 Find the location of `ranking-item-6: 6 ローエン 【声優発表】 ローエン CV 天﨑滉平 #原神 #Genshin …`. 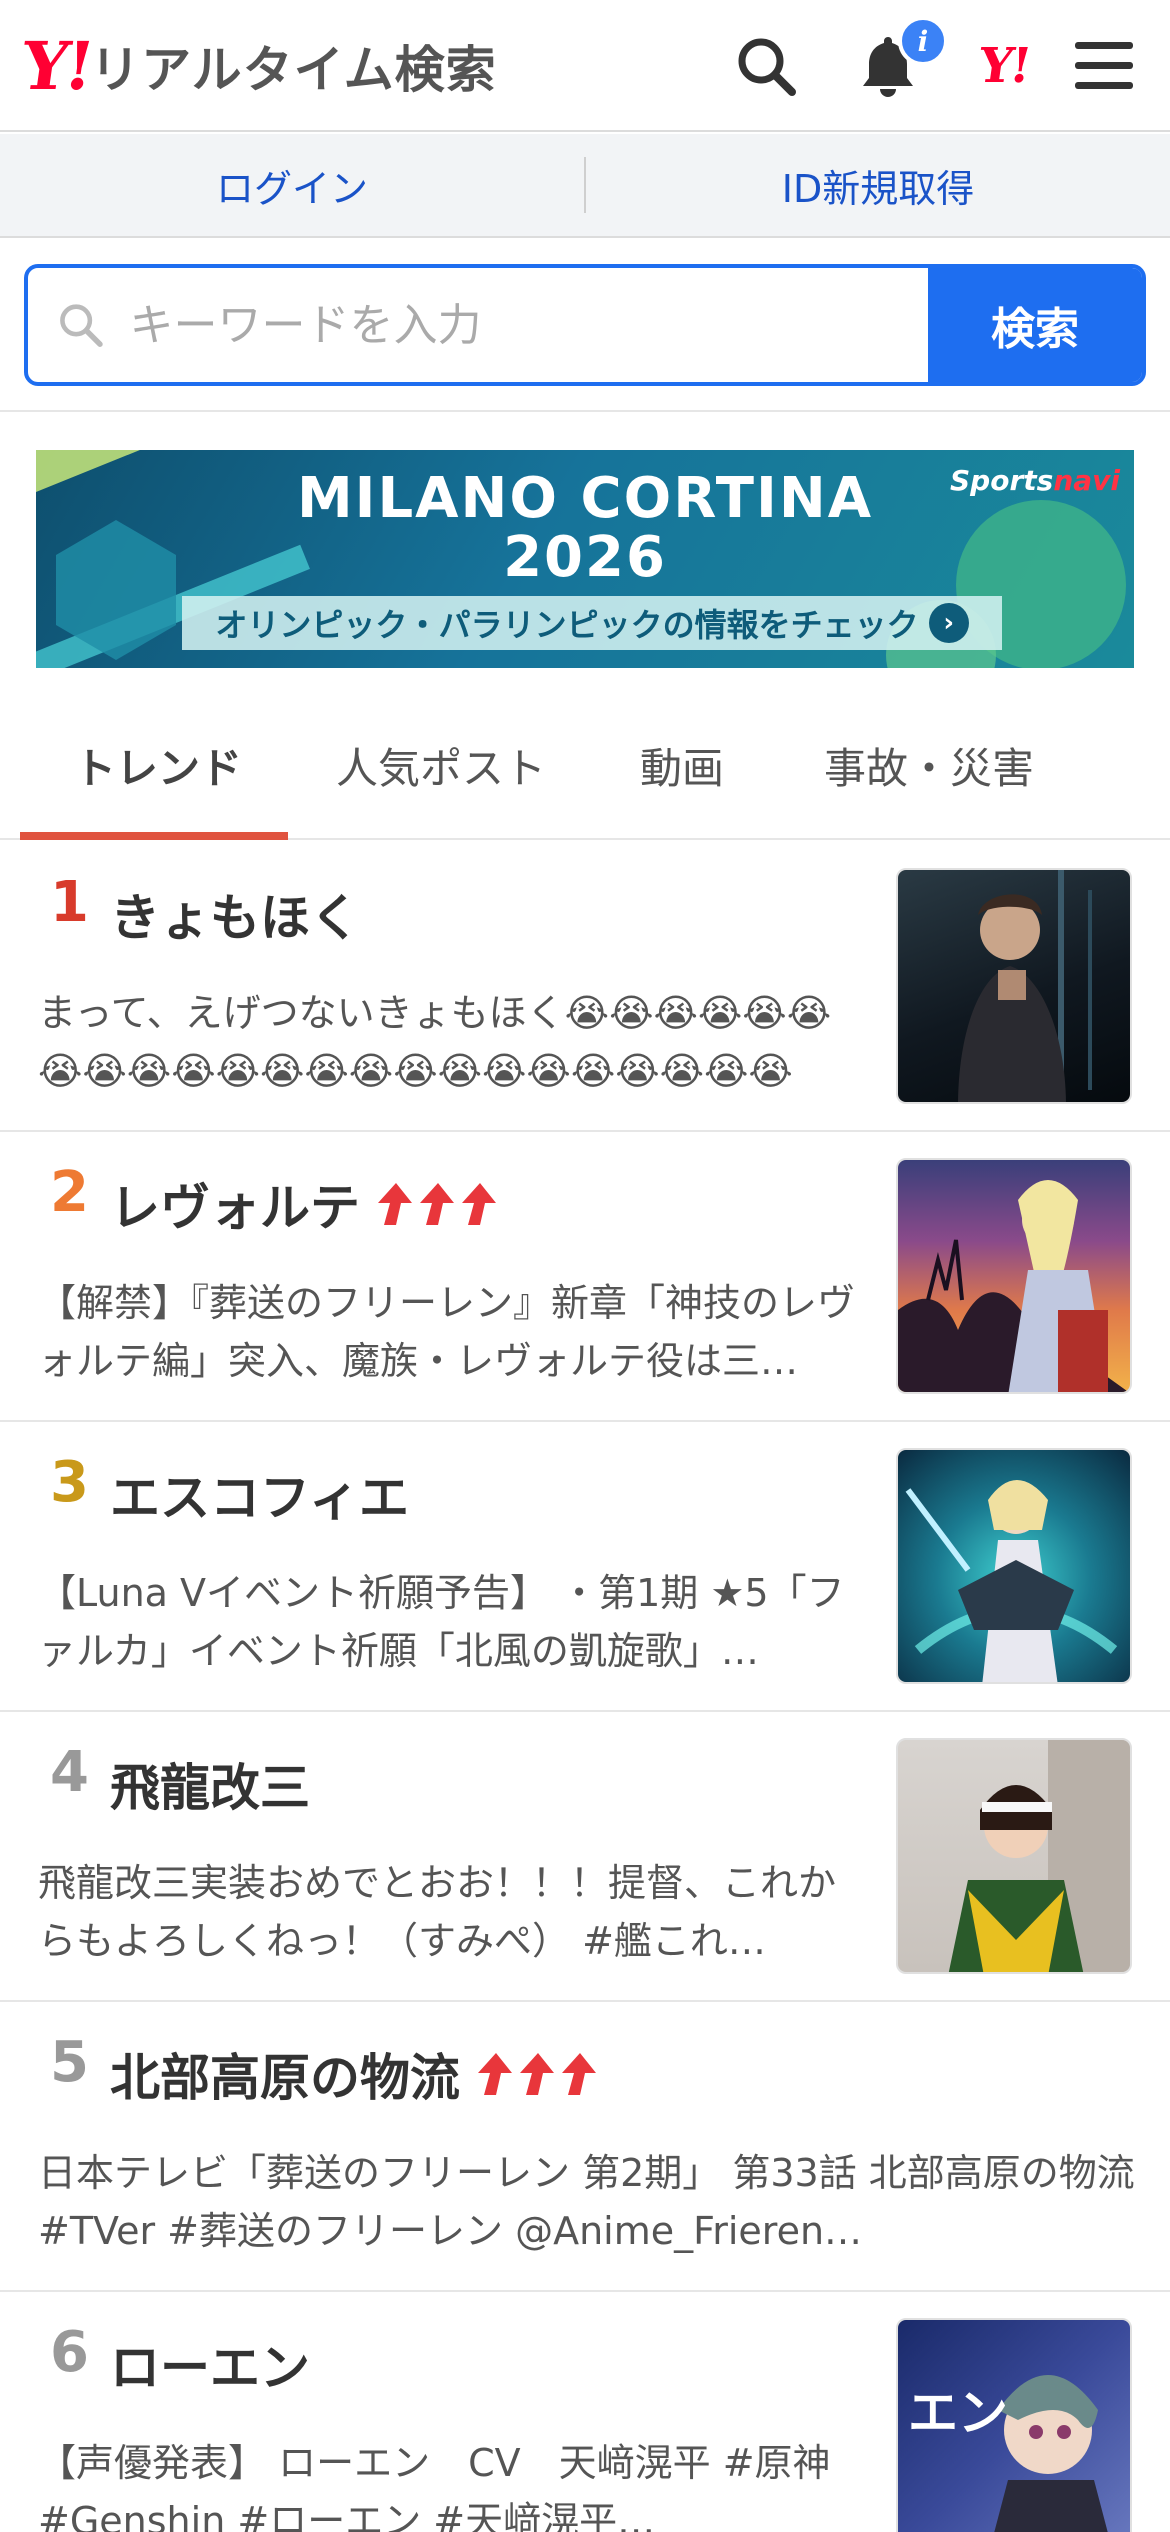

ranking-item-6: 6 ローエン 【声優発表】 ローエン CV 天﨑滉平 #原神 #Genshin … is located at coordinates (585, 2412).